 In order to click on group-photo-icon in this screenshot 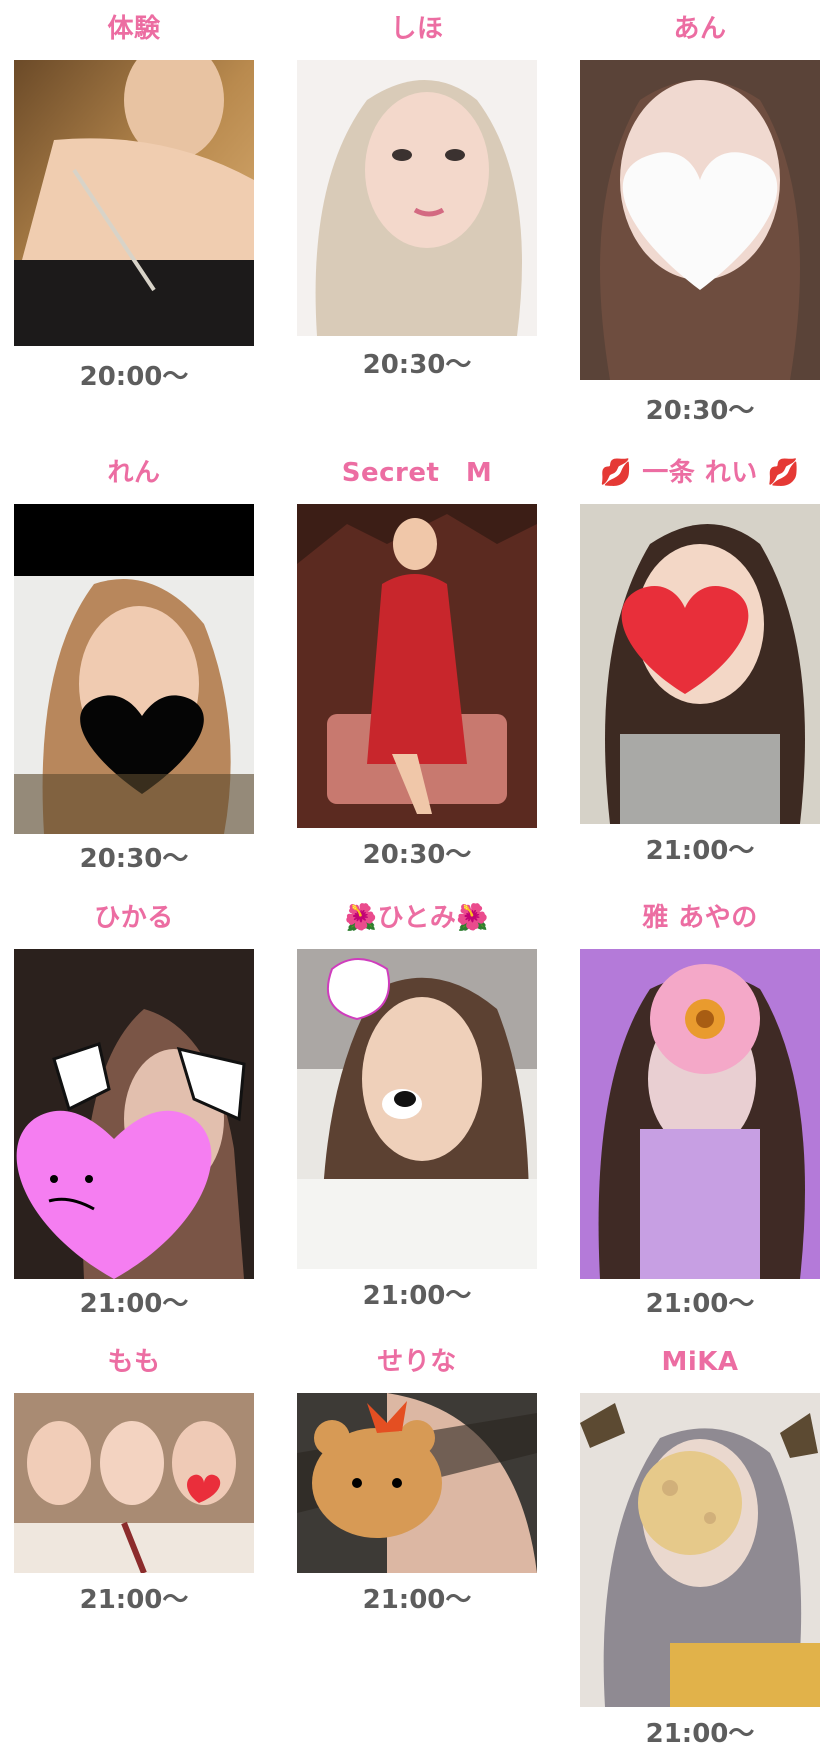, I will do `click(134, 1483)`.